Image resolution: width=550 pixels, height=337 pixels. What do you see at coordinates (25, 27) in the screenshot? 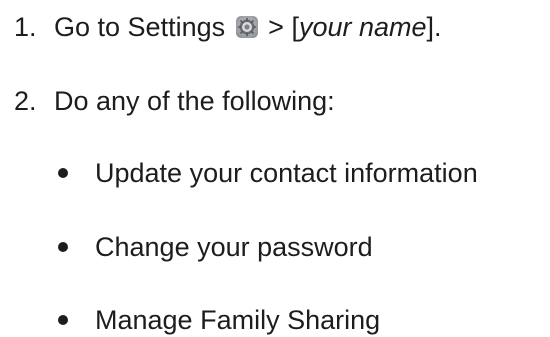
I see `step-number: 1.` at bounding box center [25, 27].